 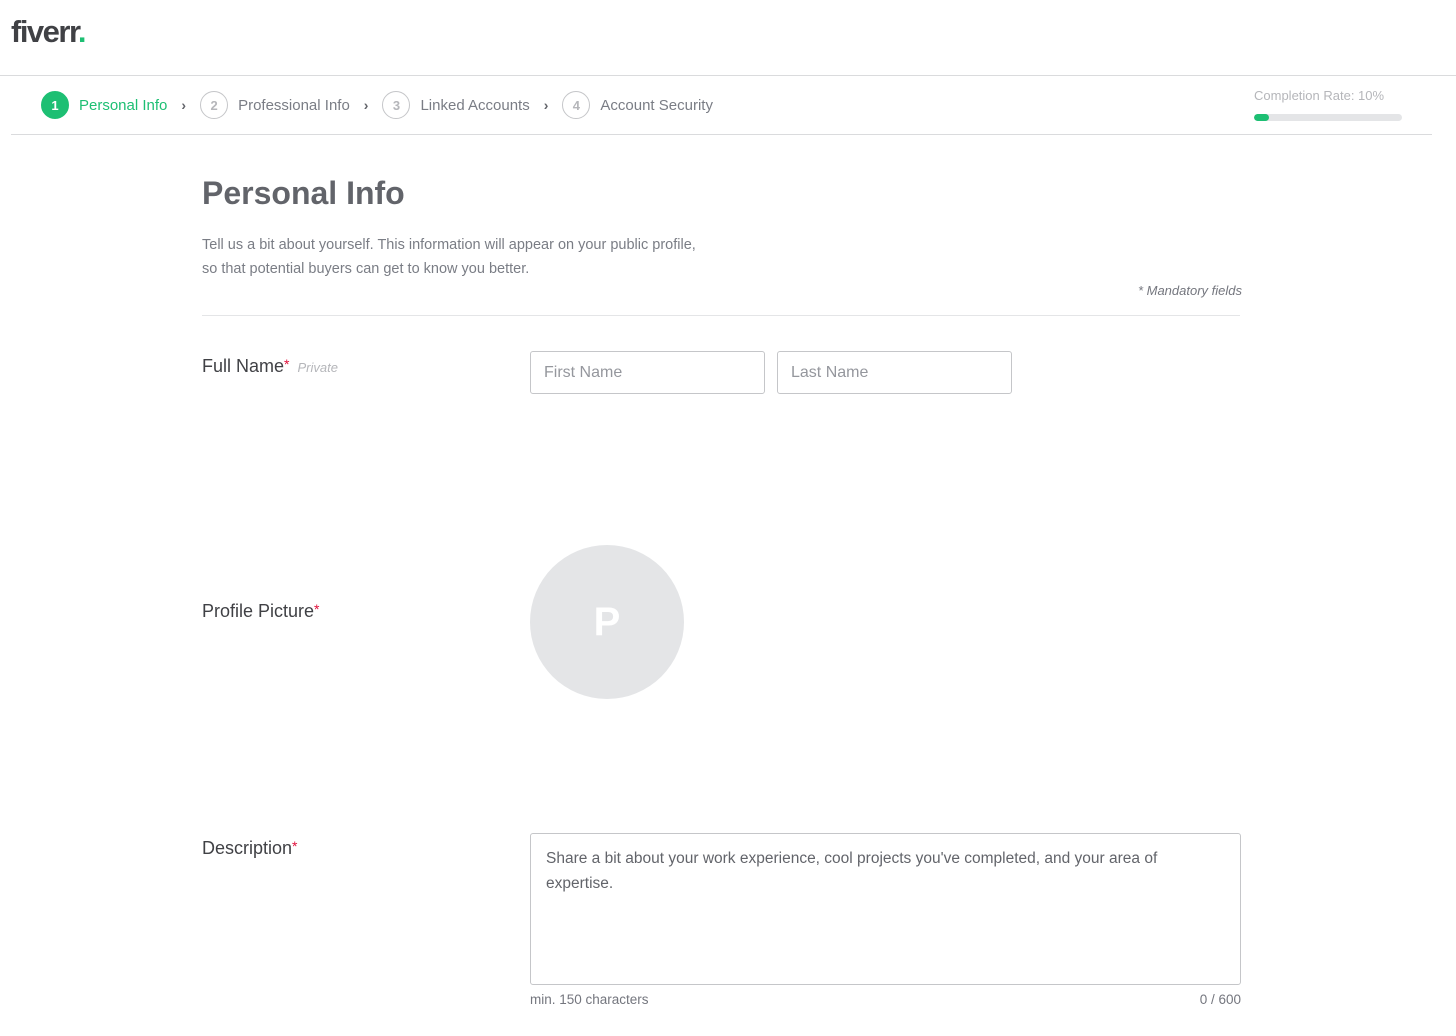 I want to click on step-number-badge: 4, so click(x=576, y=105).